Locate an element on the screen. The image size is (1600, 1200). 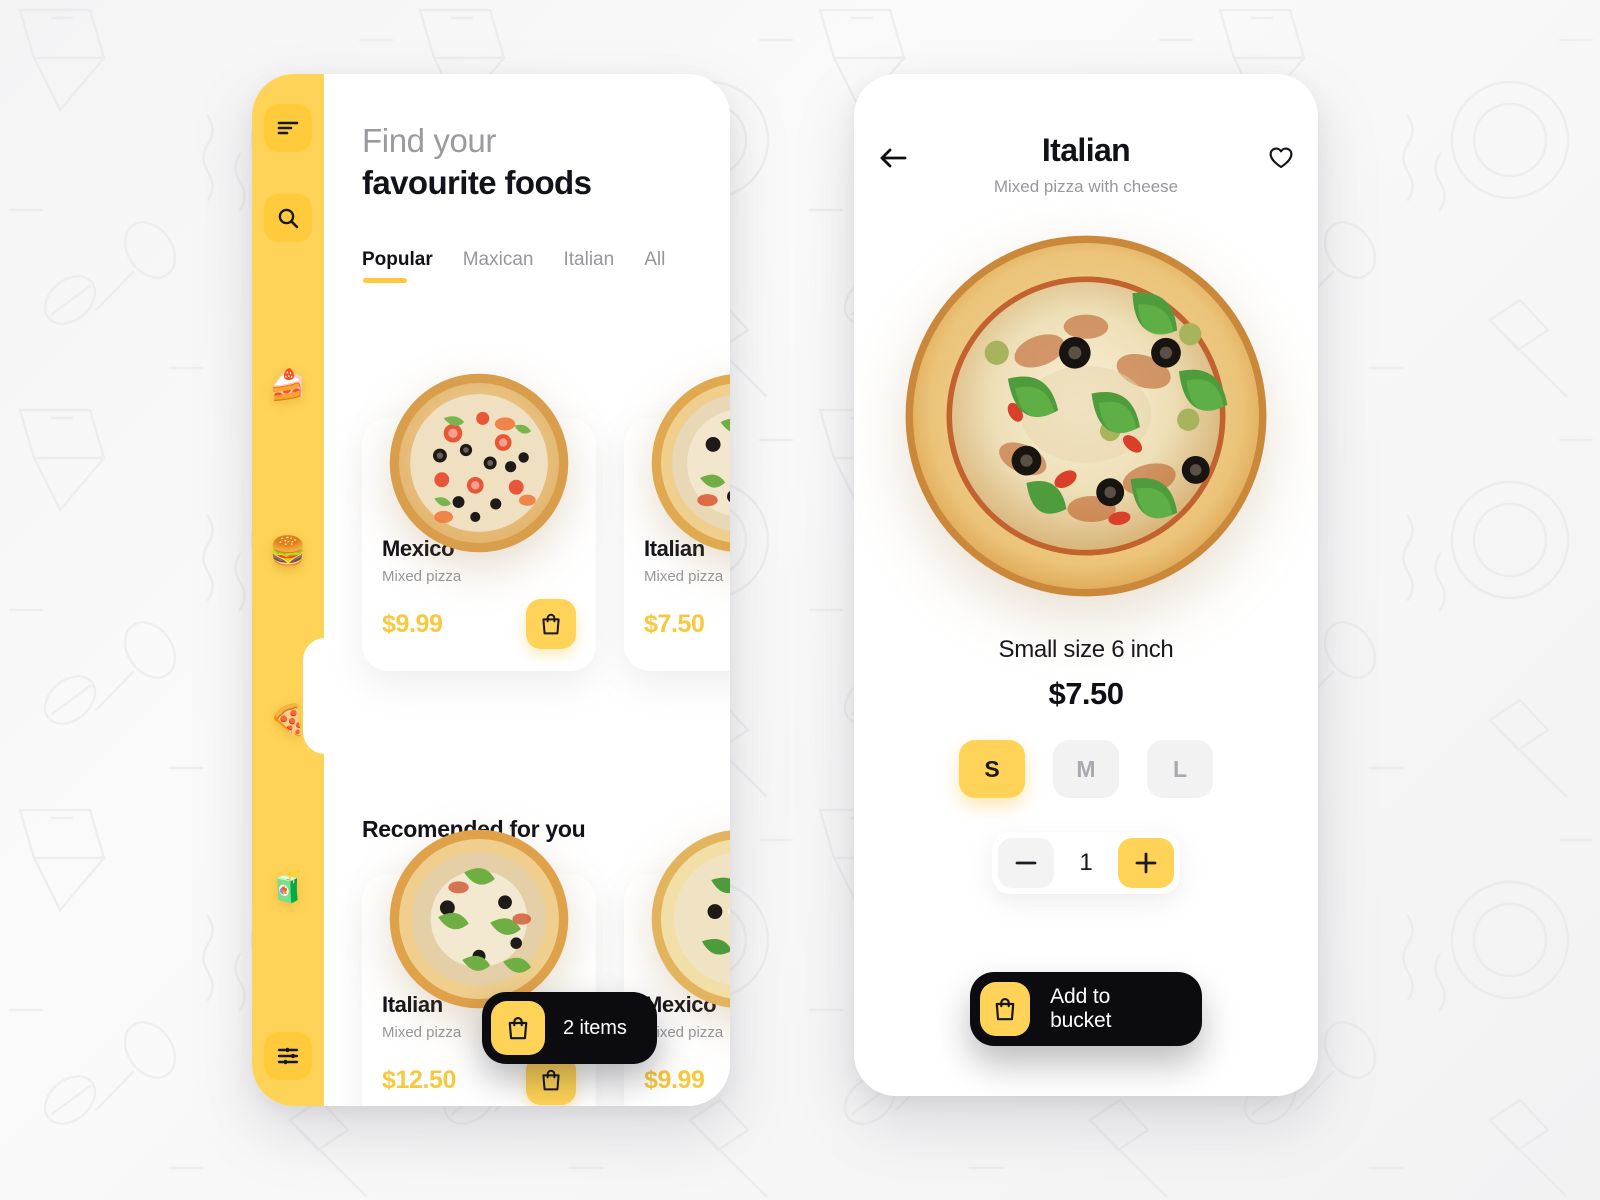
sidebar-nav: 🍰 🍔 🍕 🧃 is located at coordinates (288, 590).